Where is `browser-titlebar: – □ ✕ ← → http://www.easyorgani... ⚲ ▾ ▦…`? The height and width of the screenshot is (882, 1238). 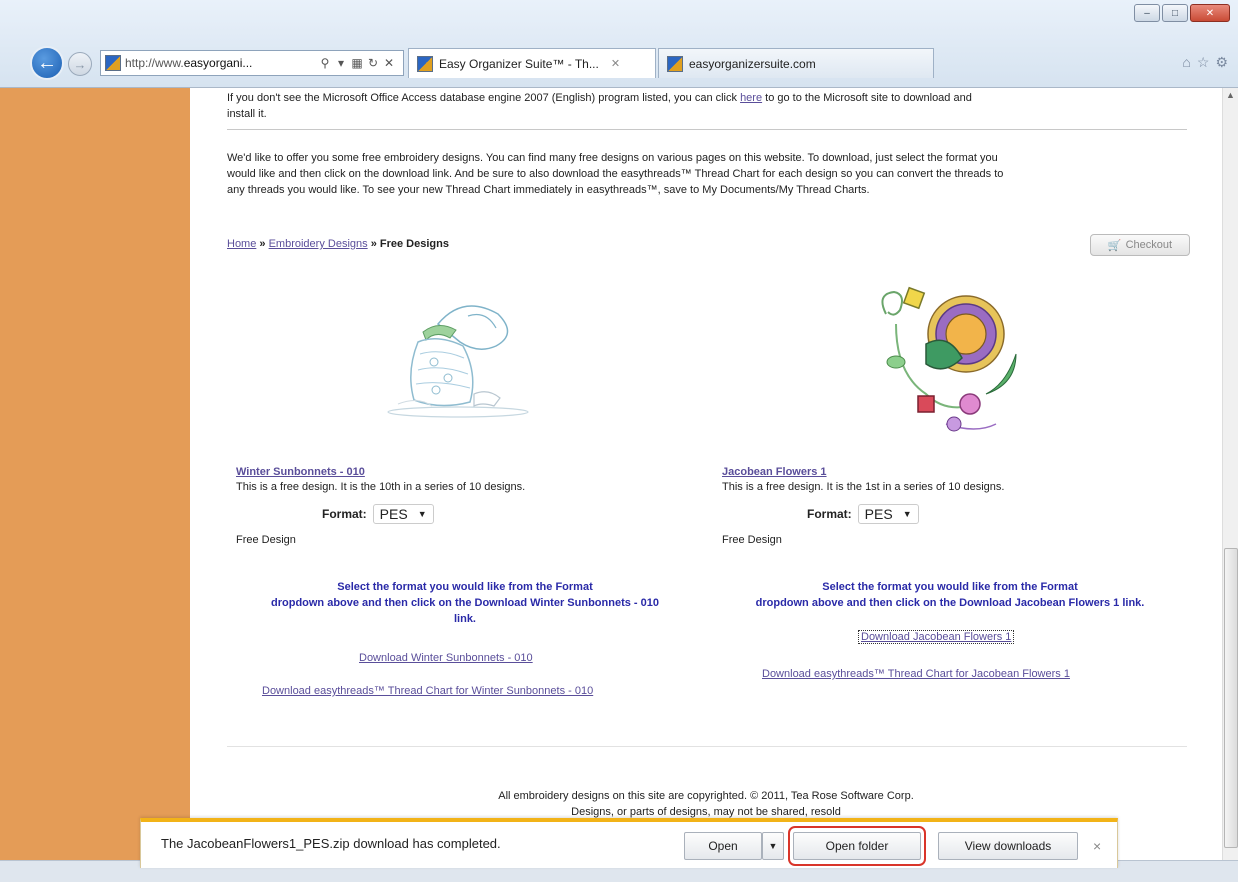 browser-titlebar: – □ ✕ ← → http://www.easyorgani... ⚲ ▾ ▦… is located at coordinates (619, 44).